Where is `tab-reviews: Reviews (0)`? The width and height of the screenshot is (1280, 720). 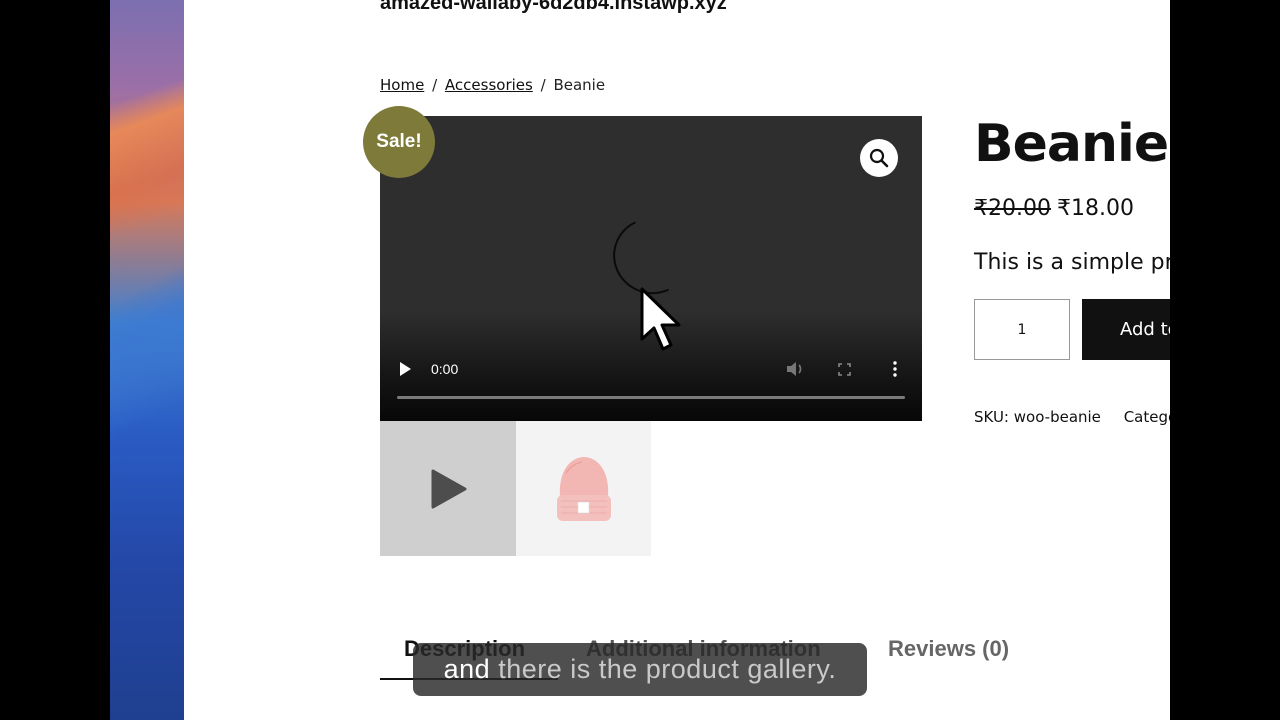 tab-reviews: Reviews (0) is located at coordinates (948, 649).